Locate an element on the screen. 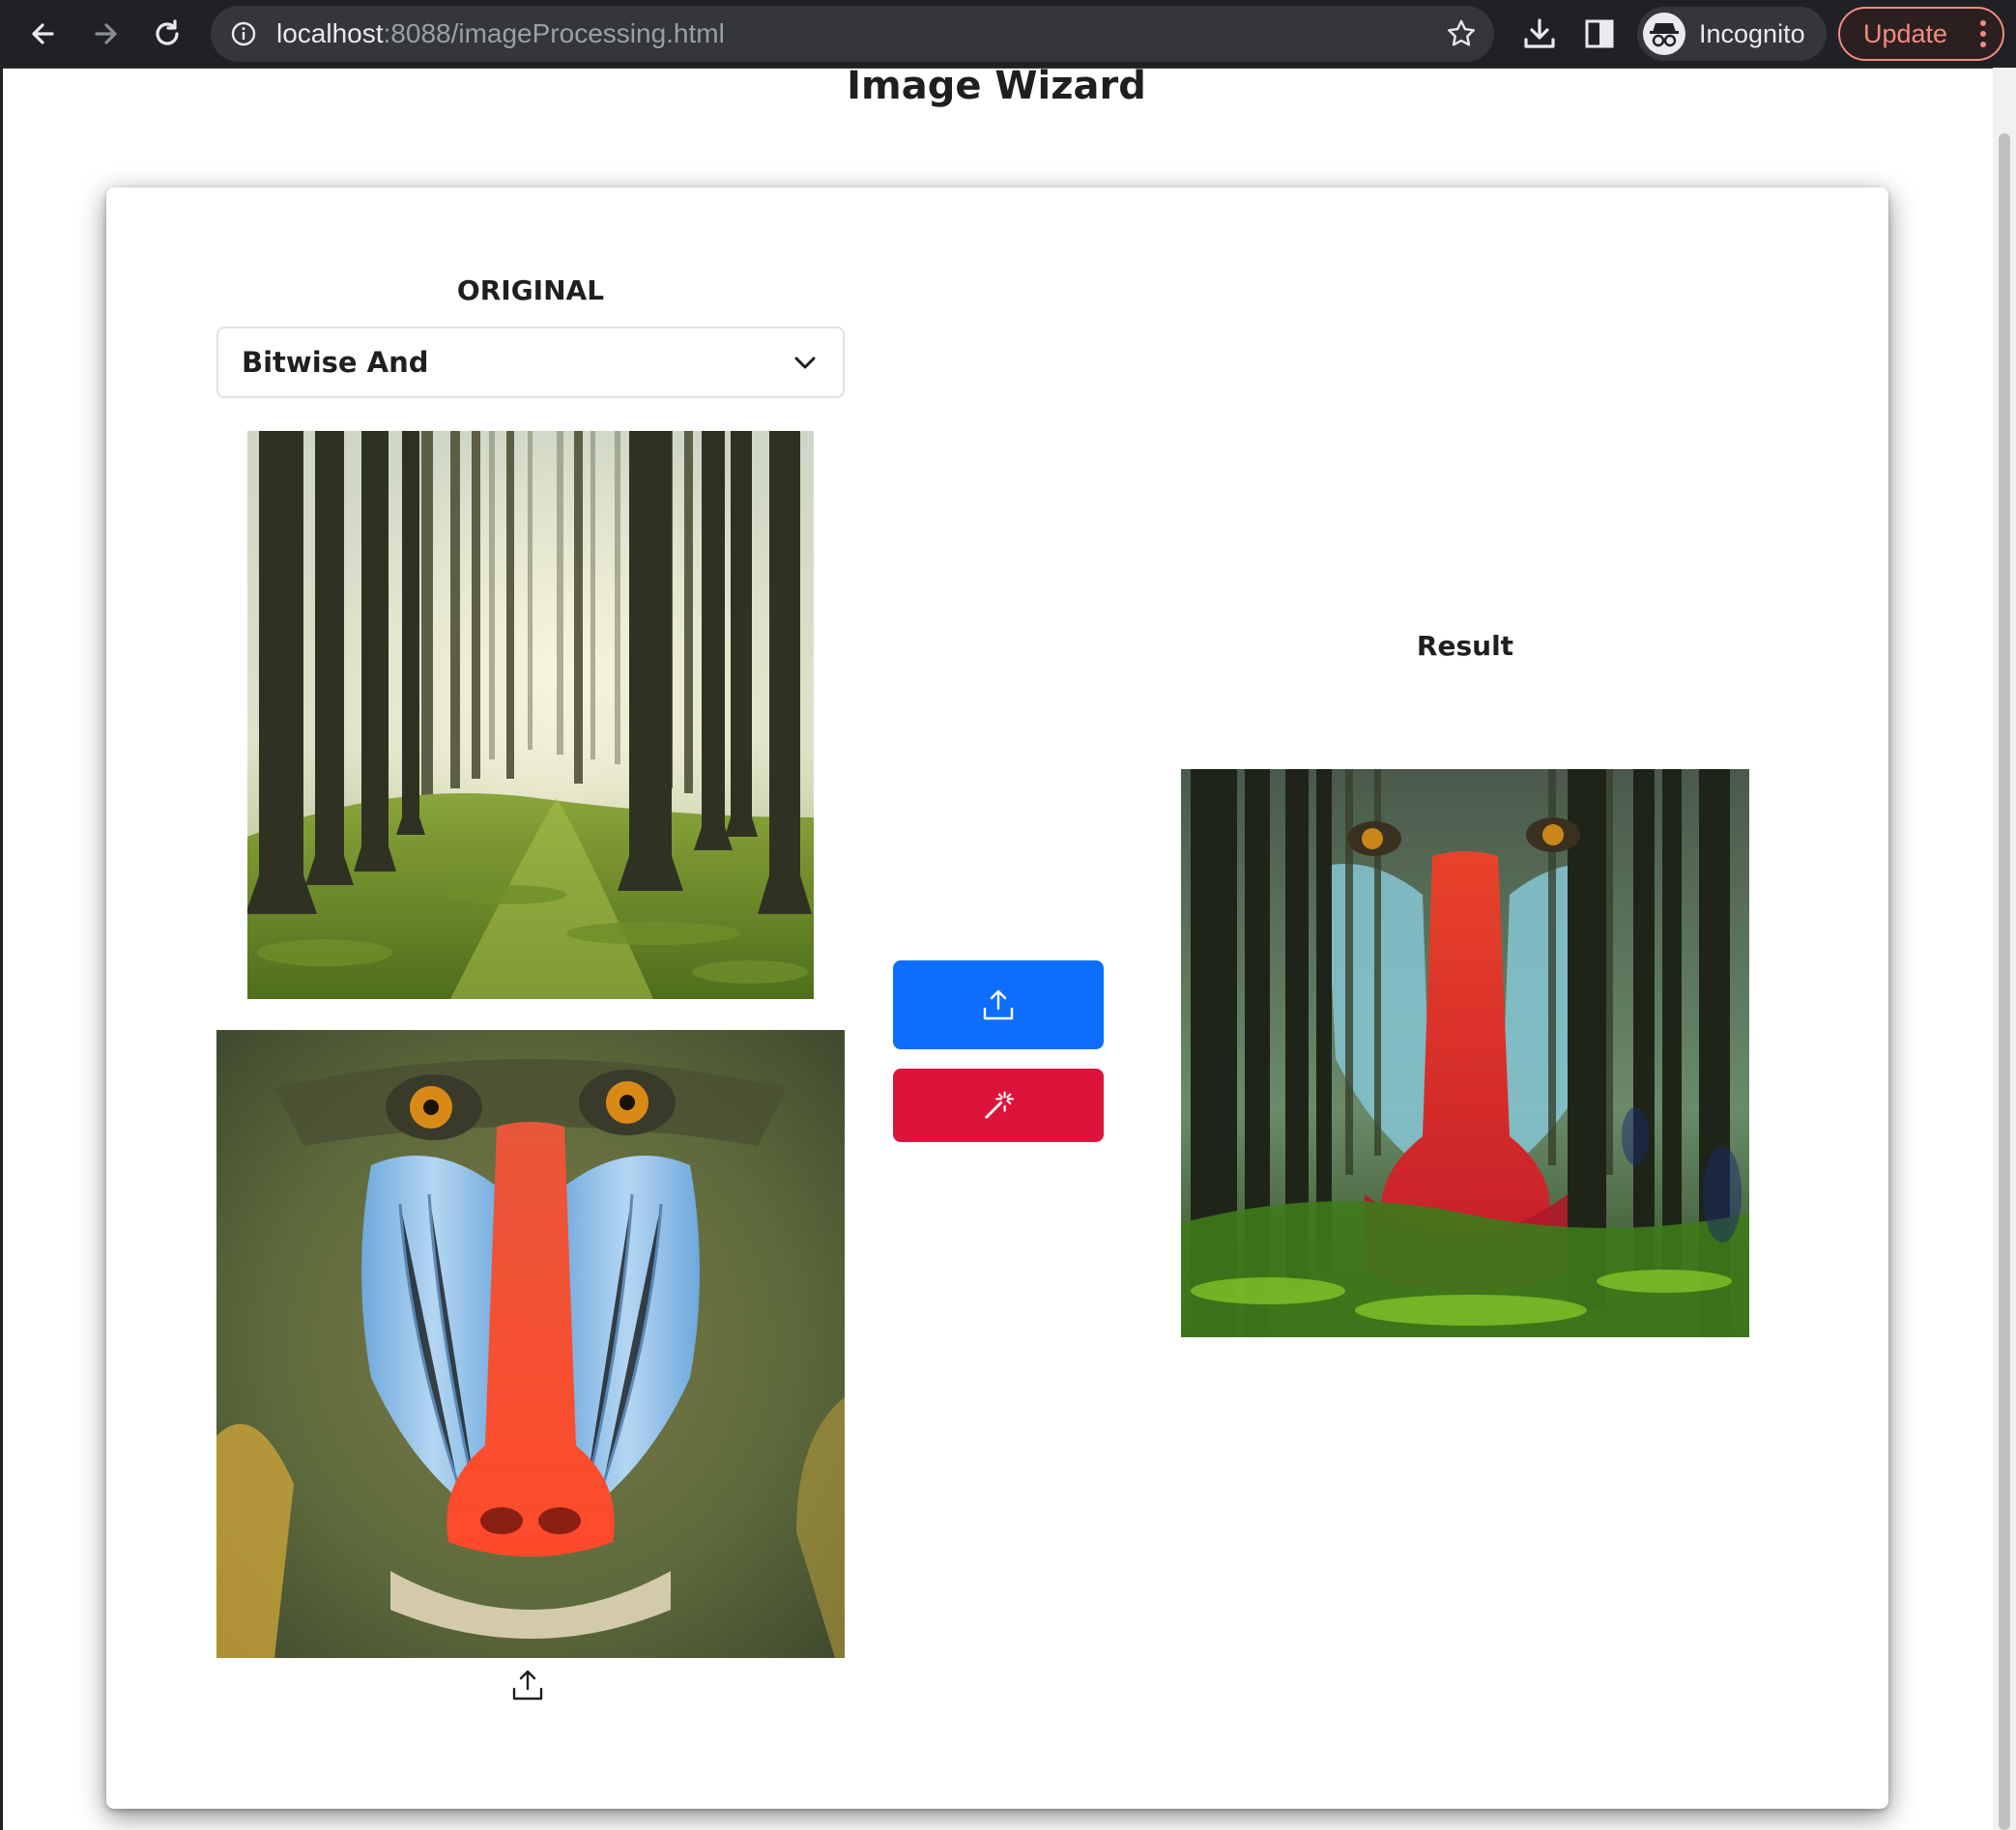 The width and height of the screenshot is (2016, 1830). upload-icon is located at coordinates (999, 1004).